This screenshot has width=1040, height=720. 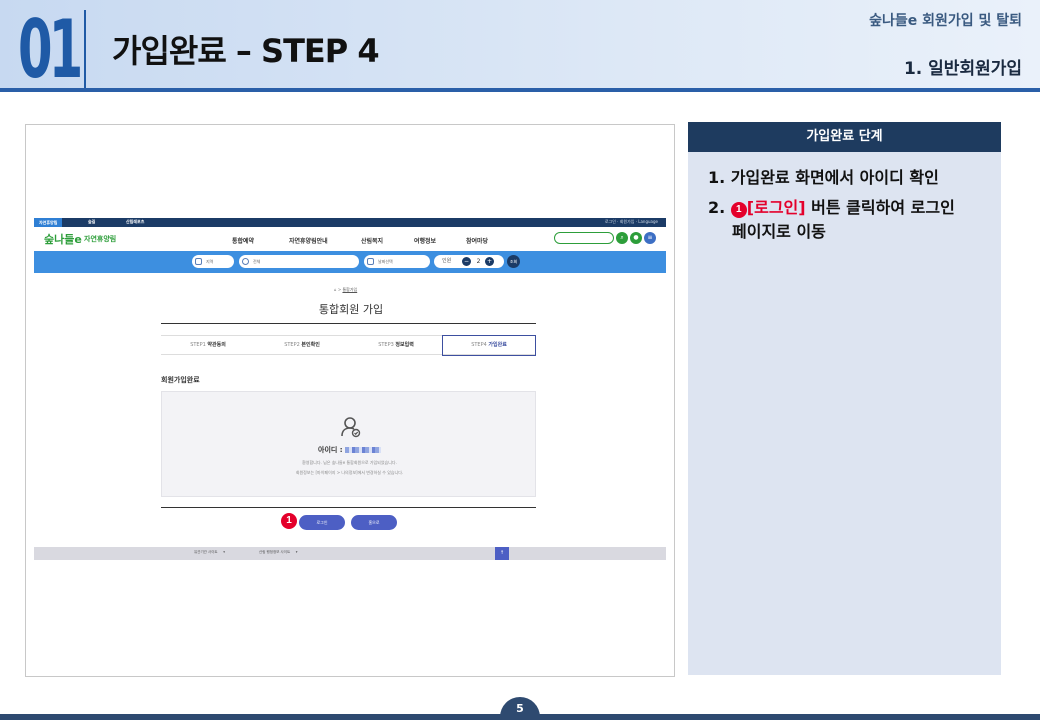 I want to click on date-select: 날짜선택, so click(x=397, y=261).